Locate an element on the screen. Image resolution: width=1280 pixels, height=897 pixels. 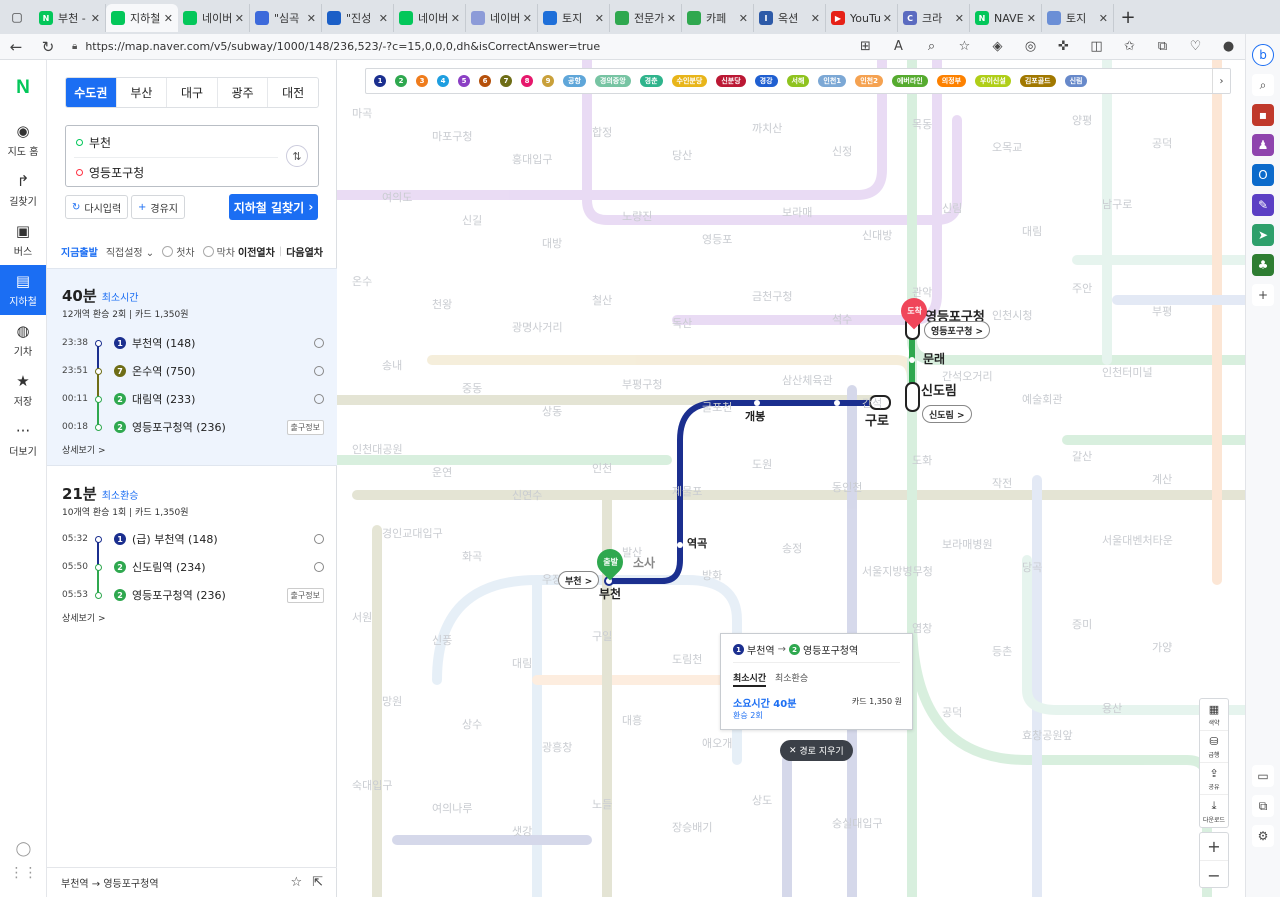
sindorim-pill: 신도림 > is located at coordinates (947, 414).